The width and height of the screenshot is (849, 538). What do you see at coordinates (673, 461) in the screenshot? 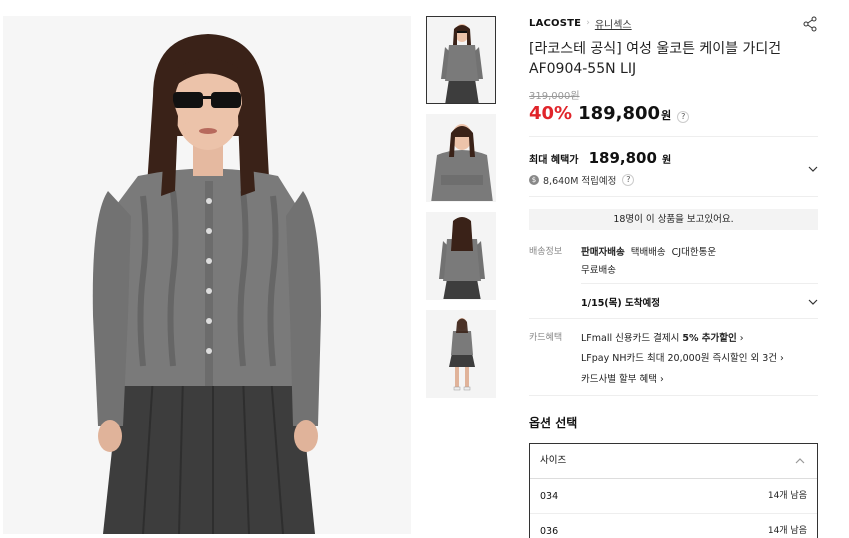
I see `size-select-header: 사이즈` at bounding box center [673, 461].